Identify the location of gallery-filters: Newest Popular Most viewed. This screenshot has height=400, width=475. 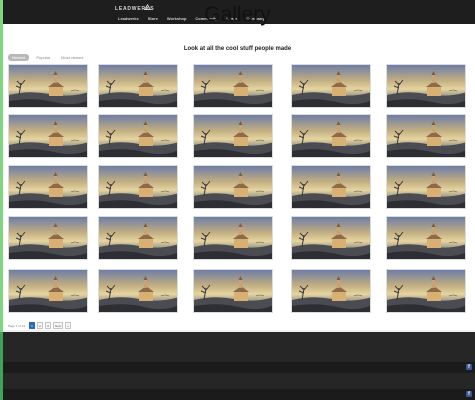
(47, 57).